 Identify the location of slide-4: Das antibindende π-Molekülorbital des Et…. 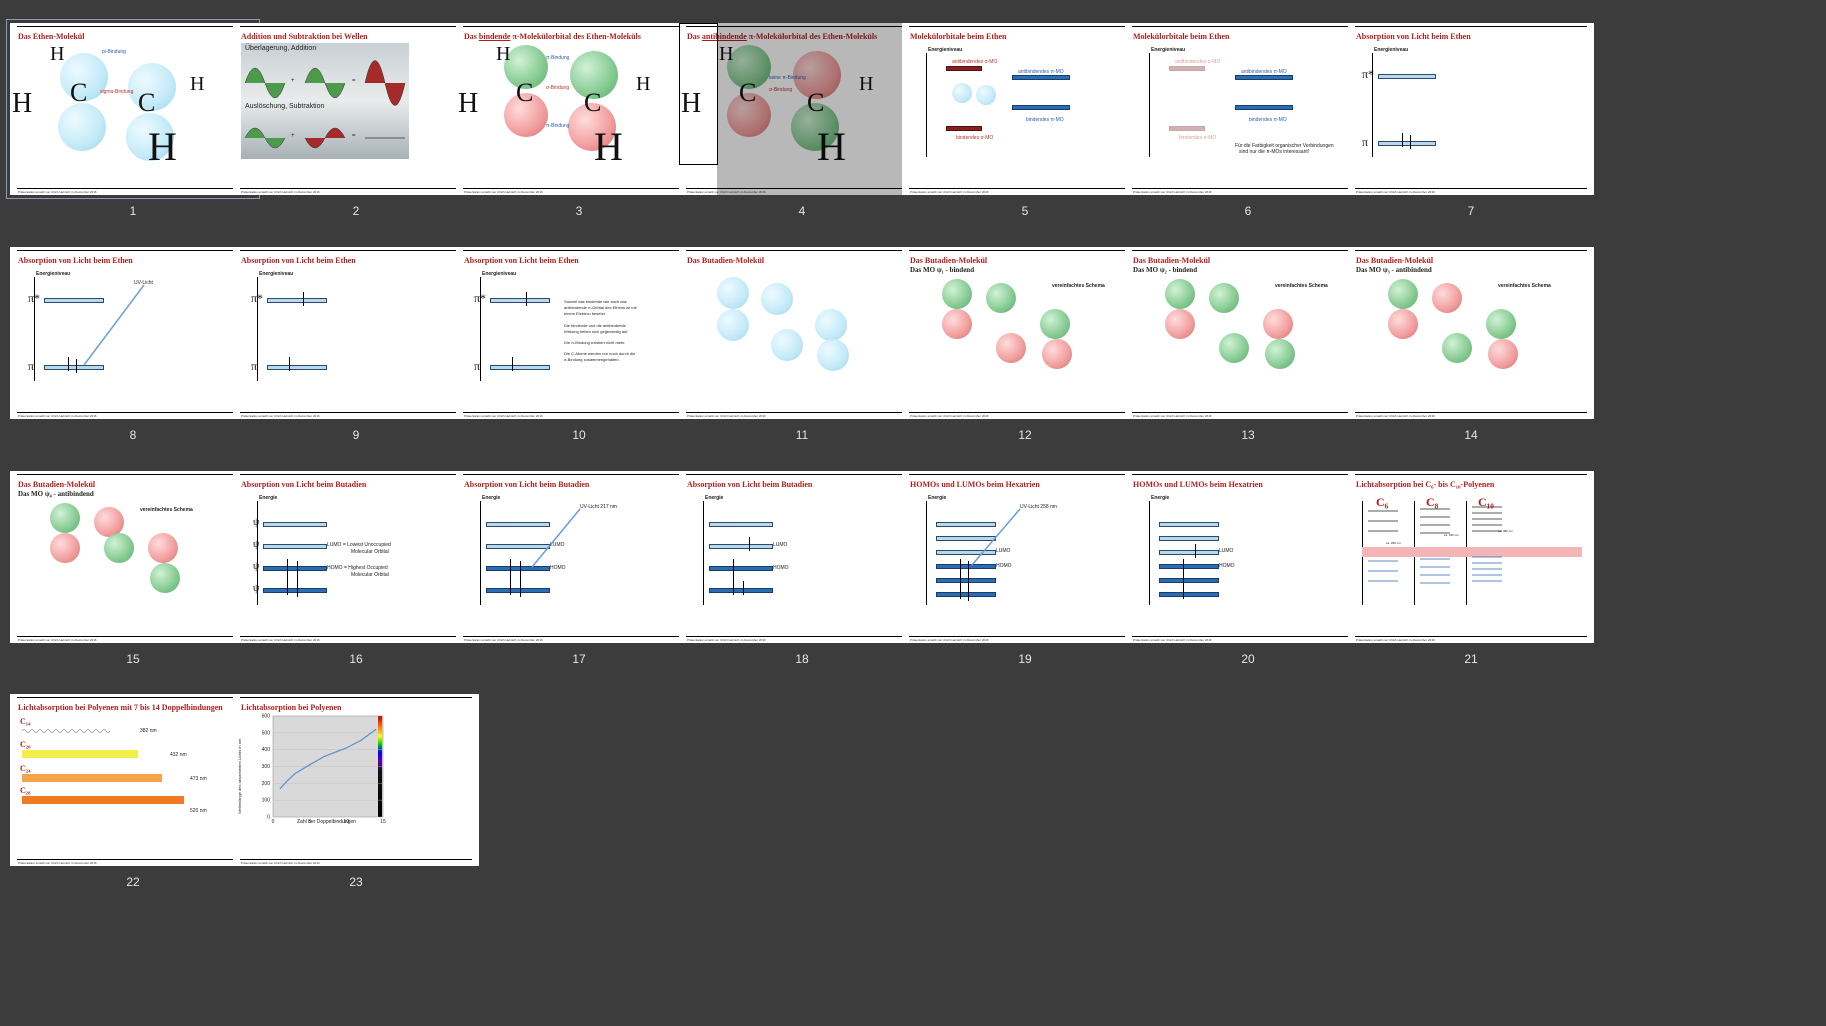
(802, 120).